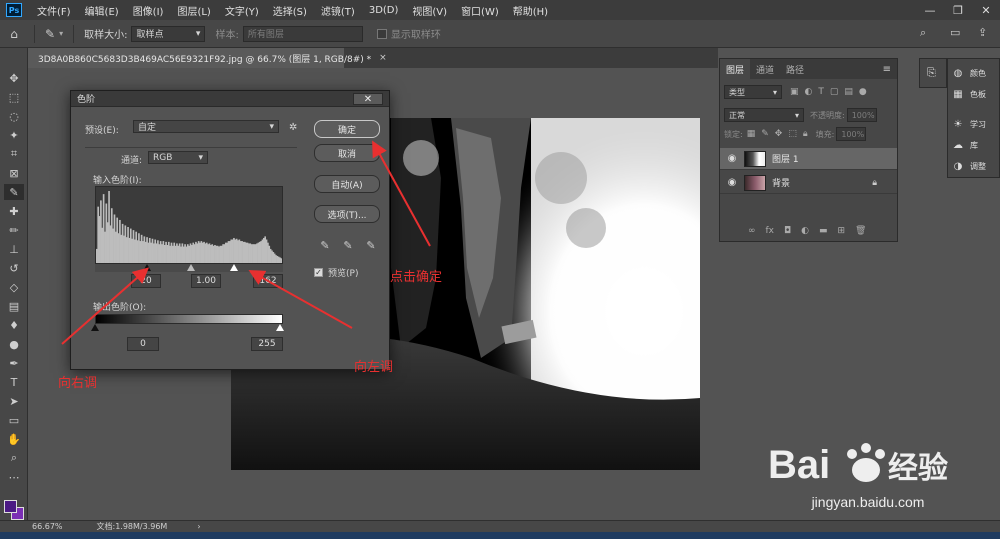 The height and width of the screenshot is (539, 1000). I want to click on arrow-to-ok-button, so click(401, 193).